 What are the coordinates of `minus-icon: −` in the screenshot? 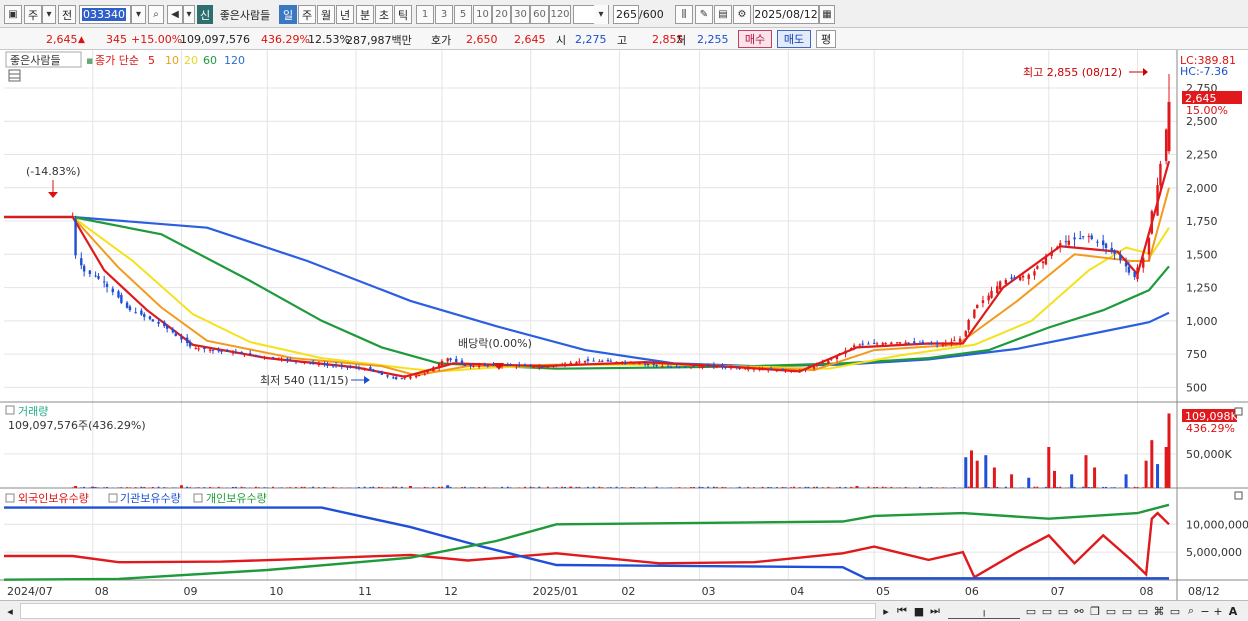 It's located at (1205, 611).